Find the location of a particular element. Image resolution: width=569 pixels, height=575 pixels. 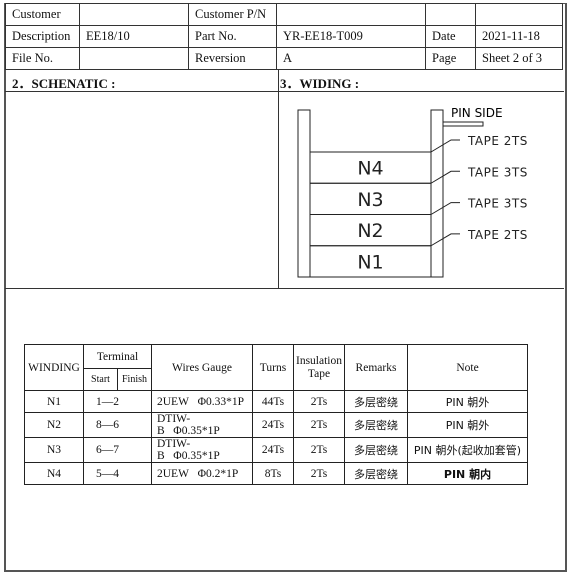

terminal-cell: 6—7 is located at coordinates (117, 450).